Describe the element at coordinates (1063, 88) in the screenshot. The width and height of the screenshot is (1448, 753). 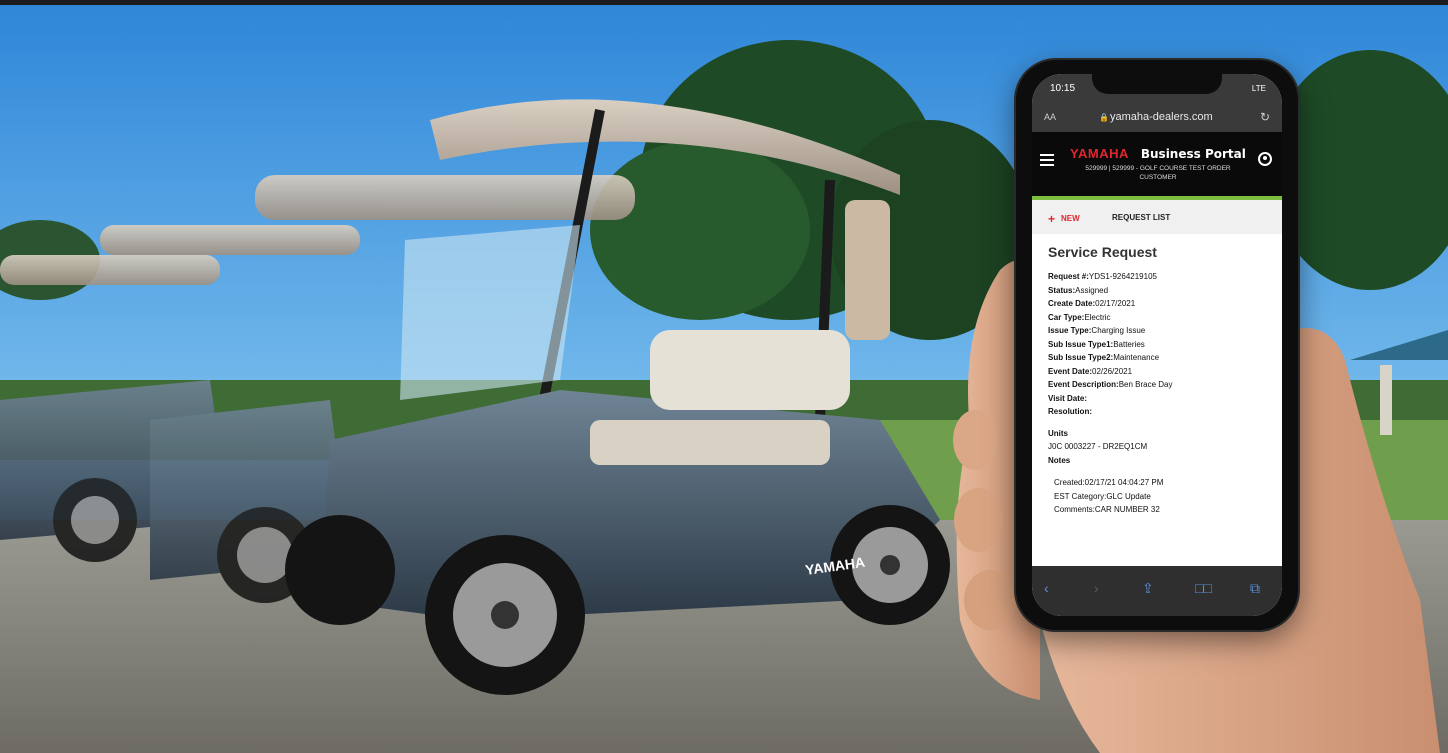
I see `status-time: 10:15` at that location.